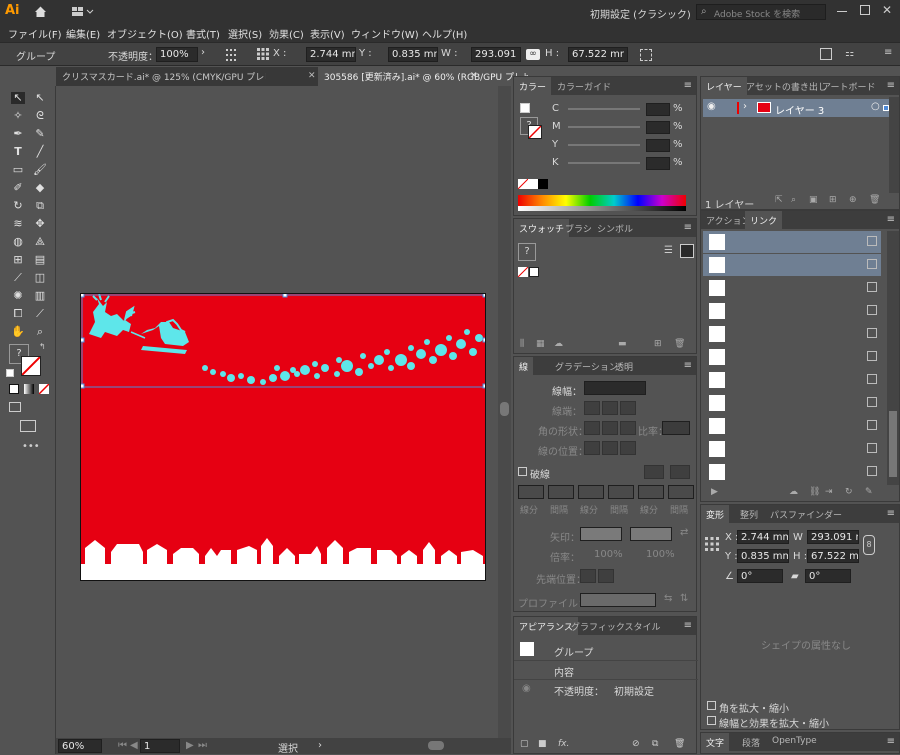 This screenshot has height=755, width=900. Describe the element at coordinates (83, 12) in the screenshot. I see `arrange-documents-icon` at that location.